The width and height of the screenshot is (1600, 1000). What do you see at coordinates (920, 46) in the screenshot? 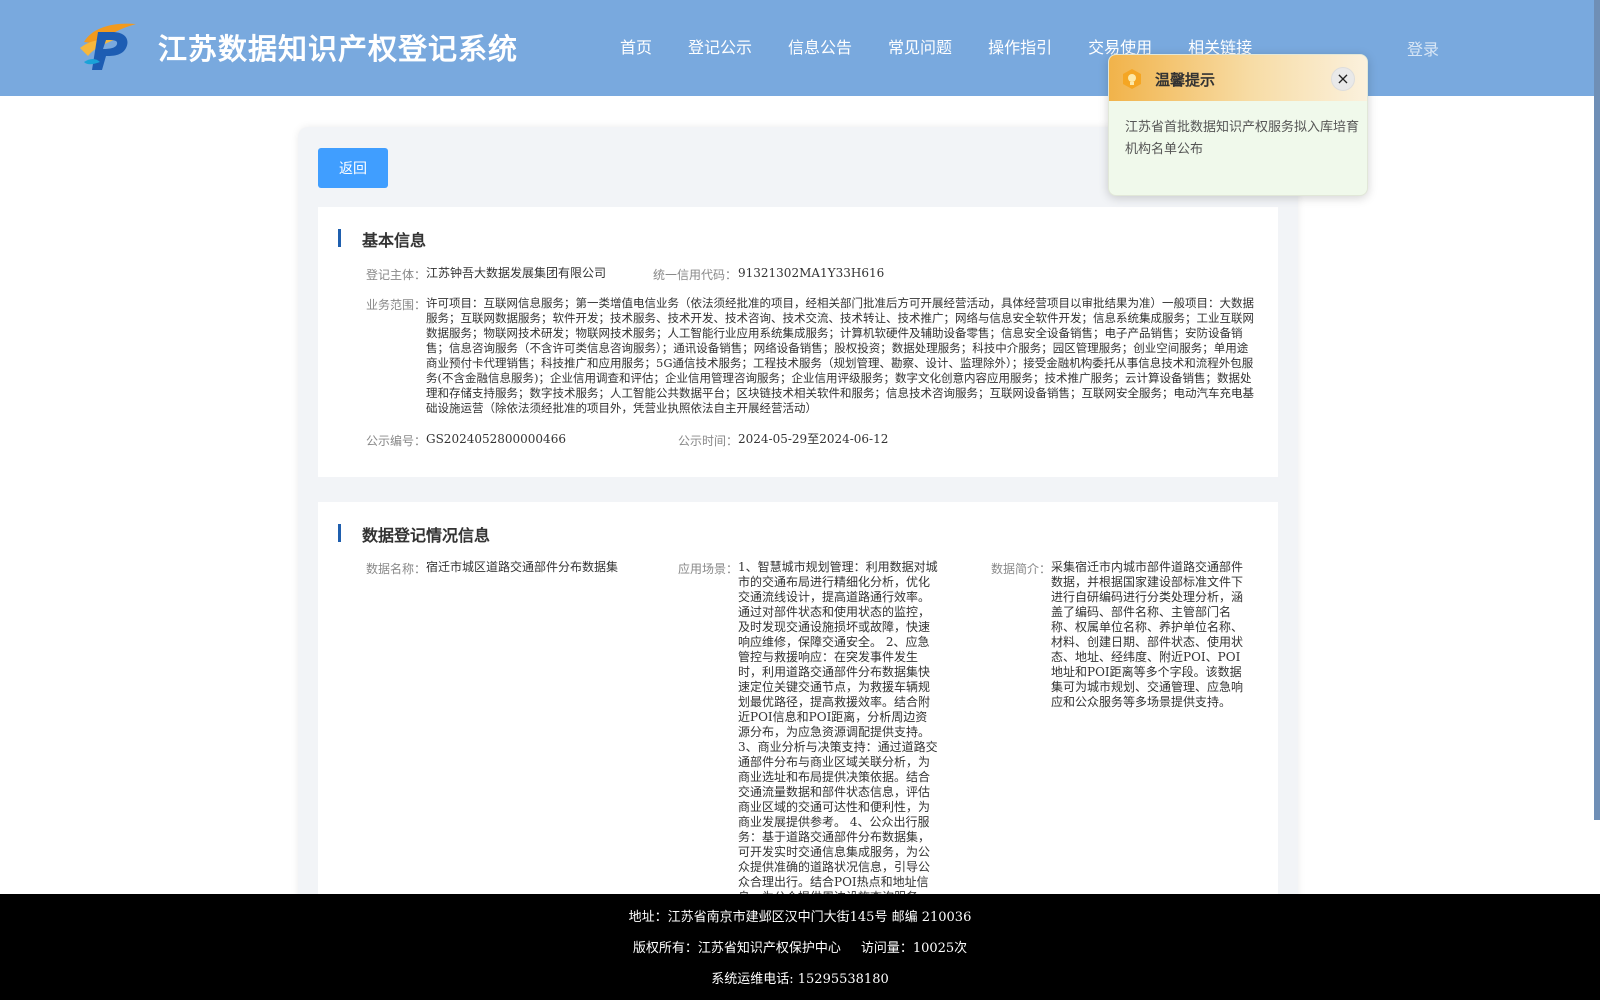
I see `nav-faq: 常见问题` at bounding box center [920, 46].